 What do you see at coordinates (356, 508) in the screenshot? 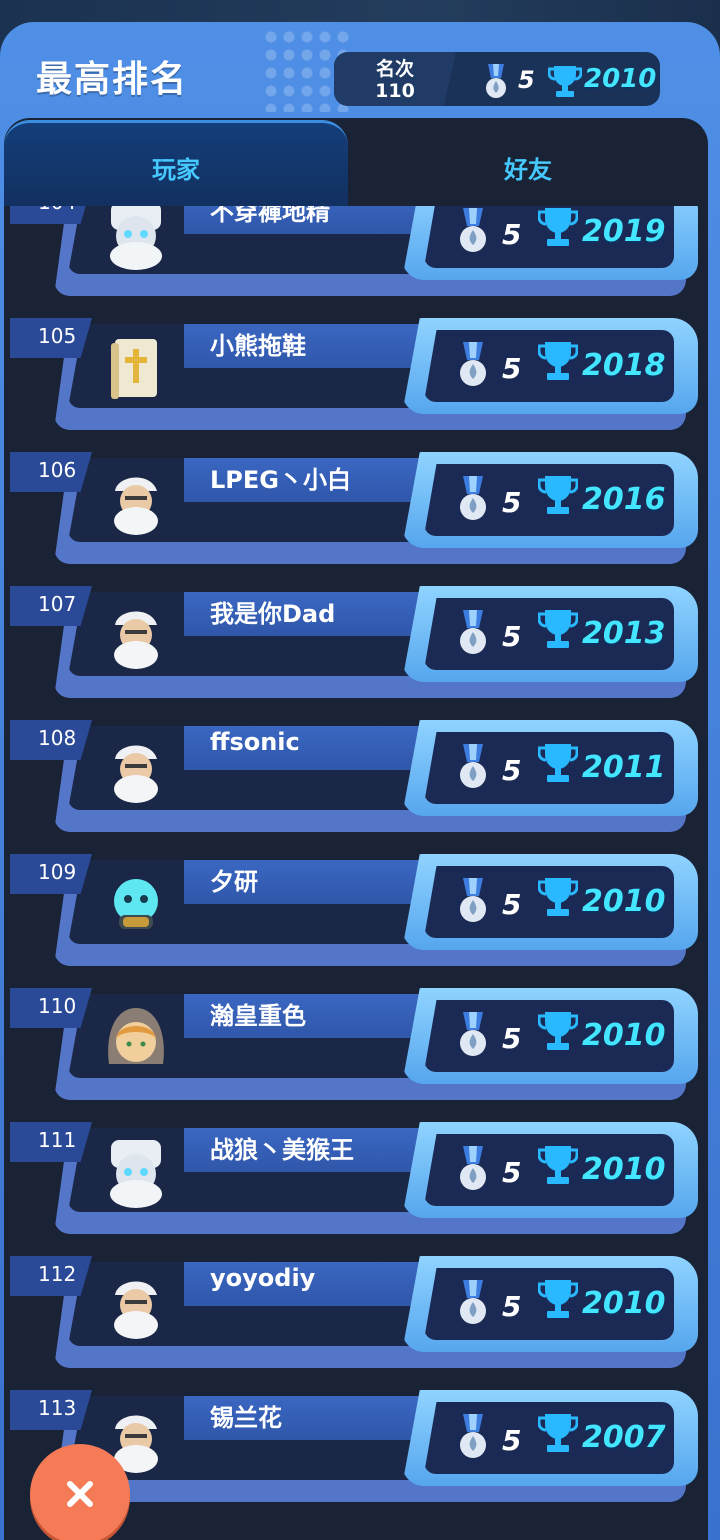
I see `leaderboard-row: 106 LPEG丶小白 5 2016` at bounding box center [356, 508].